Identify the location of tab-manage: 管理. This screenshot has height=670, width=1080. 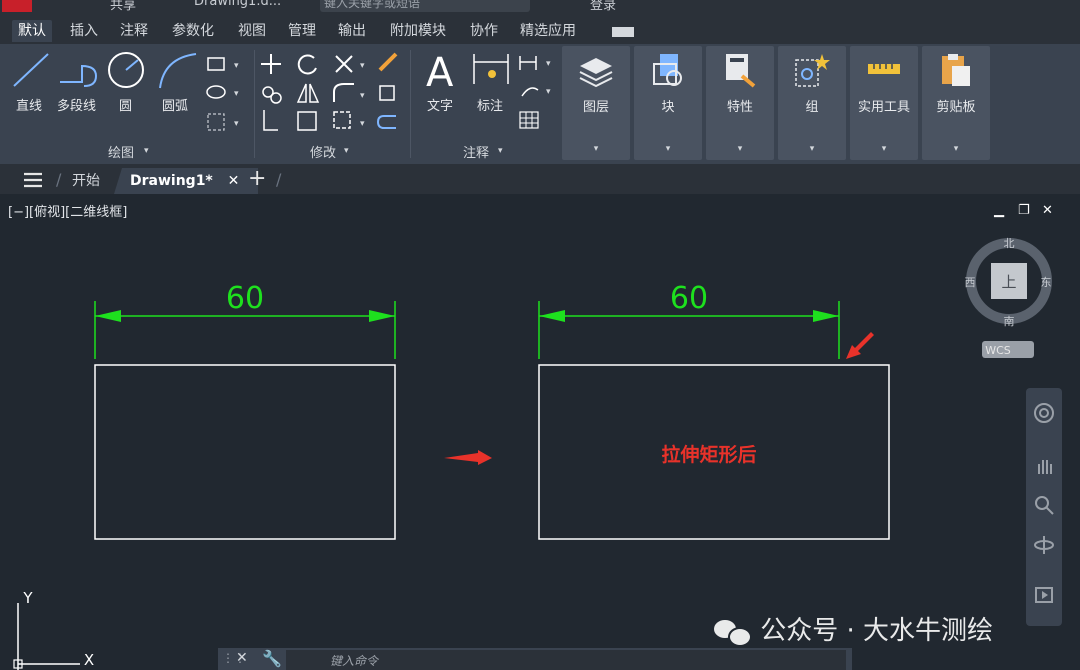
(302, 31).